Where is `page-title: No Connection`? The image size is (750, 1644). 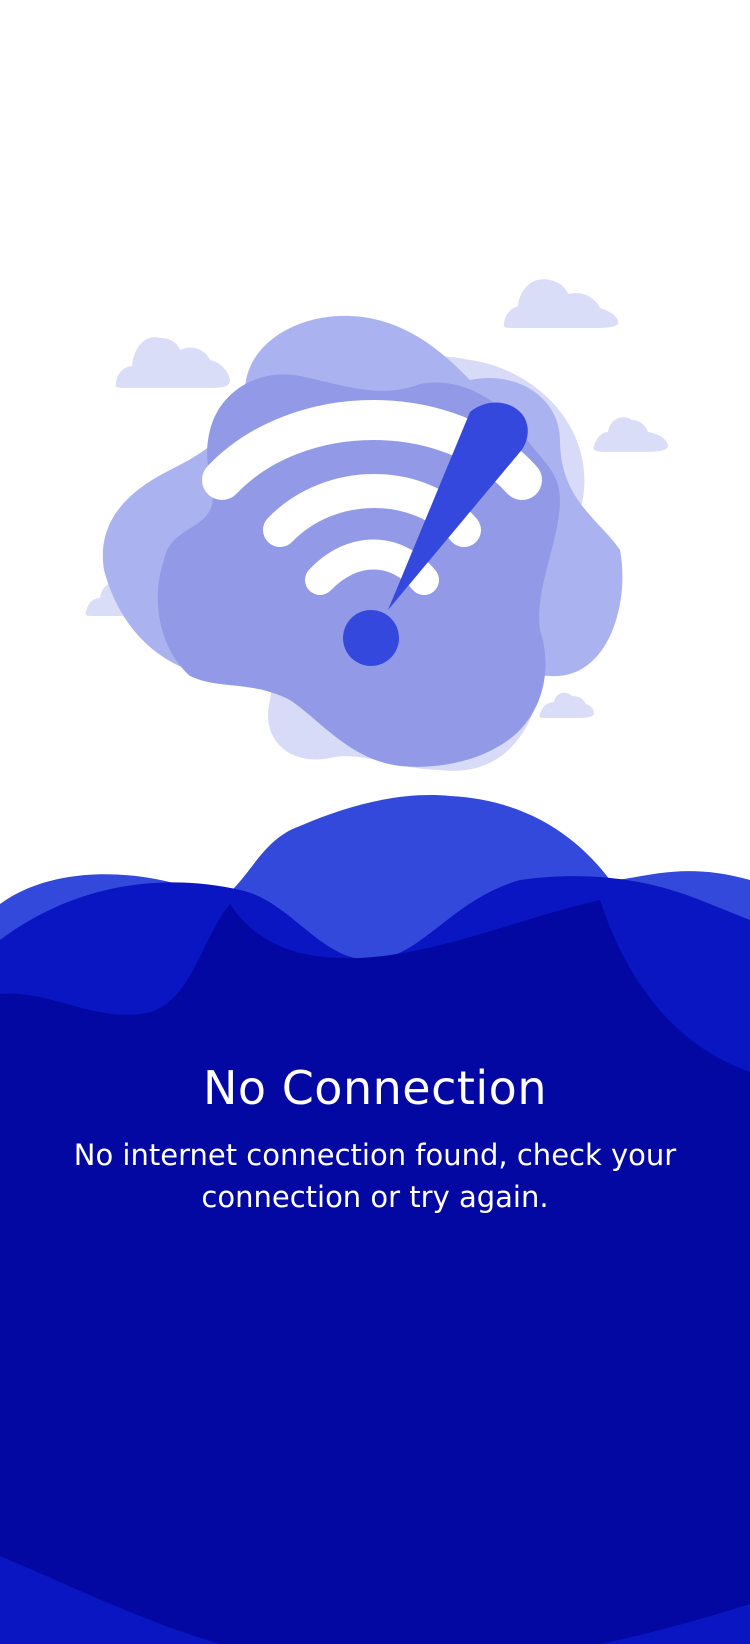
page-title: No Connection is located at coordinates (375, 1088).